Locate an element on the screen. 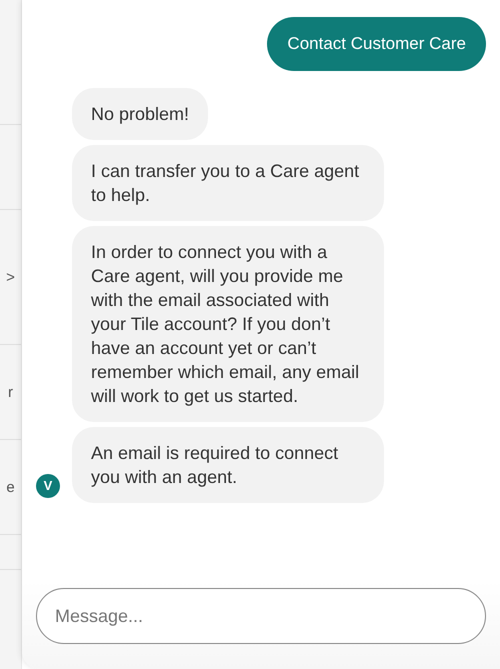  message-bubble: No problem! is located at coordinates (140, 114).